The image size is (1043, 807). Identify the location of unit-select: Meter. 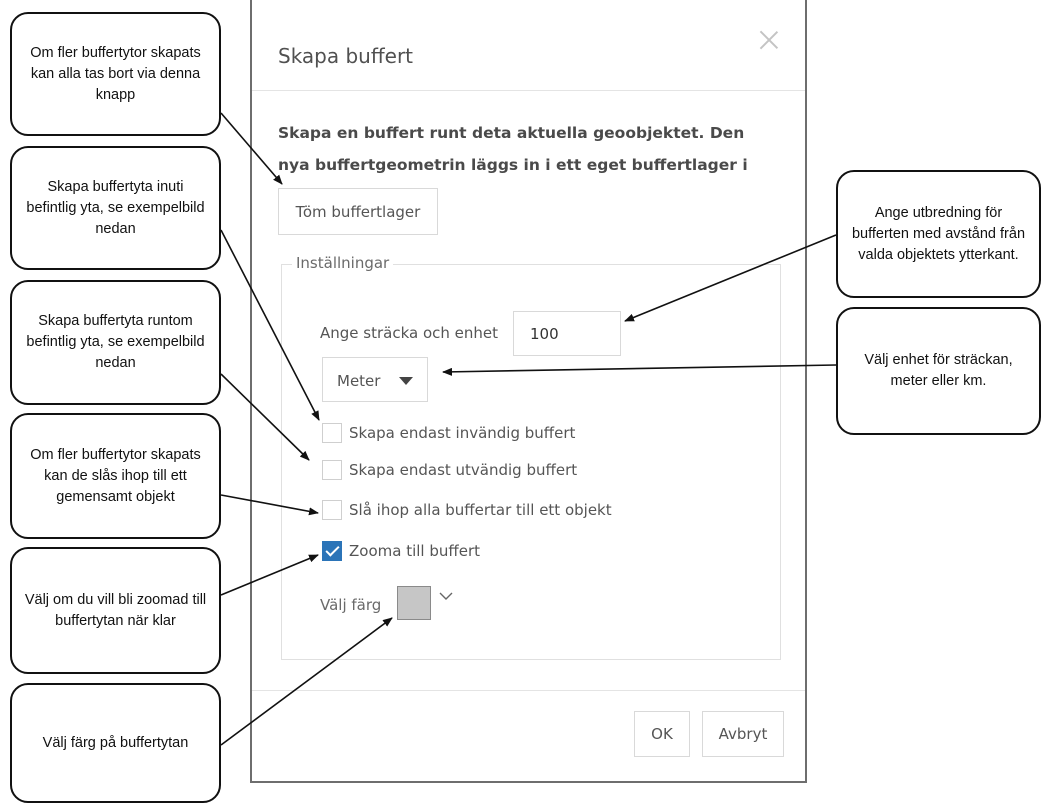
(375, 379).